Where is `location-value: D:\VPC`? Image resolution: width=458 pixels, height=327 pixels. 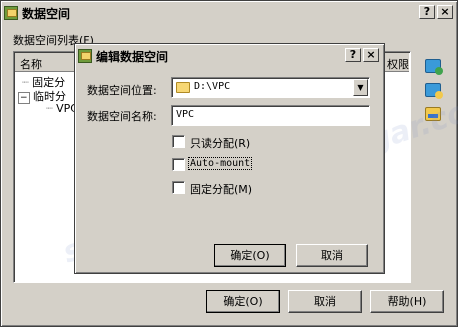
location-value: D:\VPC is located at coordinates (212, 86).